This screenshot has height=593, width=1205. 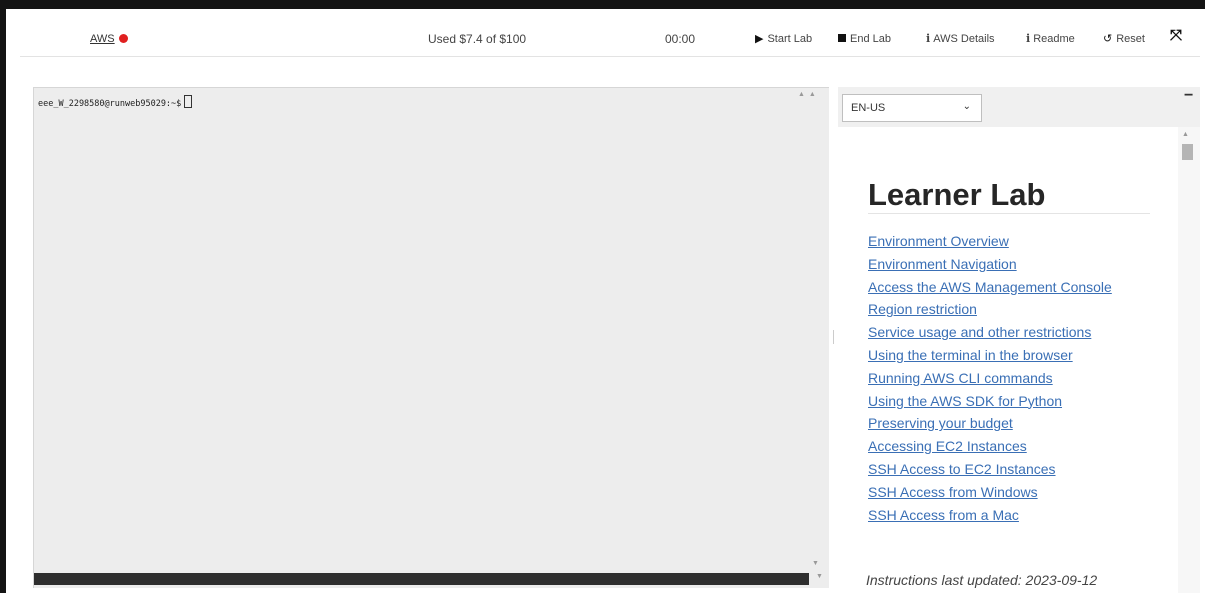 What do you see at coordinates (966, 106) in the screenshot?
I see `chevron-down-icon: ⌄` at bounding box center [966, 106].